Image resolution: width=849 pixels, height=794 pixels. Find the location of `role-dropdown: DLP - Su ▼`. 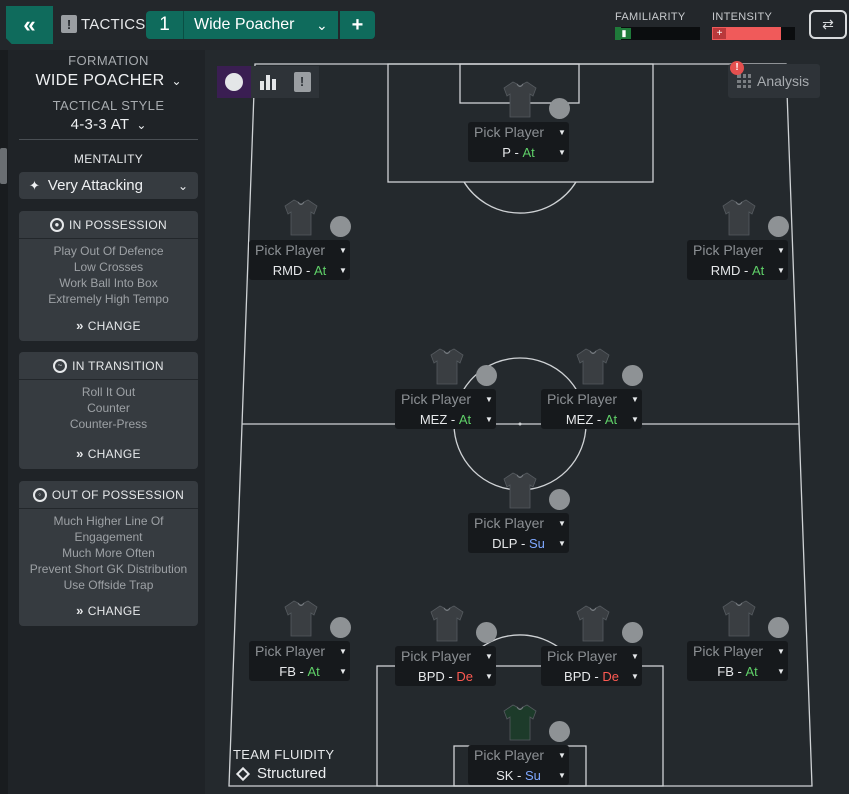

role-dropdown: DLP - Su ▼ is located at coordinates (518, 543).